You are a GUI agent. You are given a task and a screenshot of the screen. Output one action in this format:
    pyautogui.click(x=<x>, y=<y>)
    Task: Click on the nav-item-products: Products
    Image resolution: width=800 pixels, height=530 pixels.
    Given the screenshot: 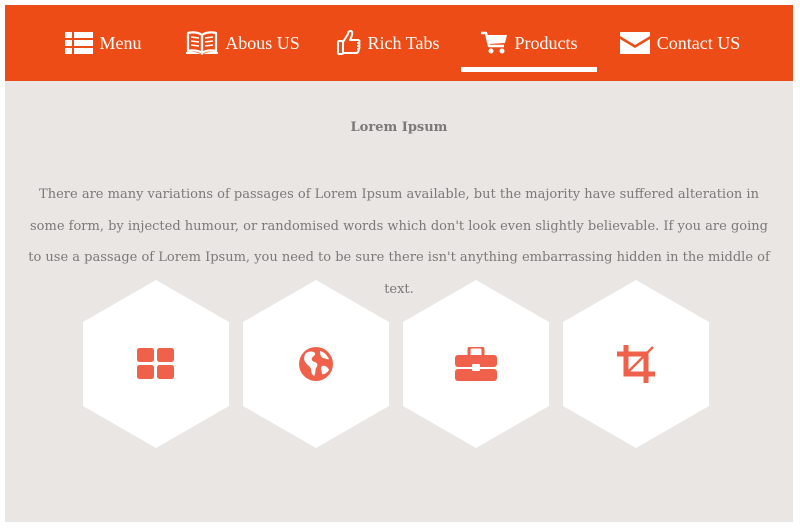 What is the action you would take?
    pyautogui.click(x=529, y=43)
    